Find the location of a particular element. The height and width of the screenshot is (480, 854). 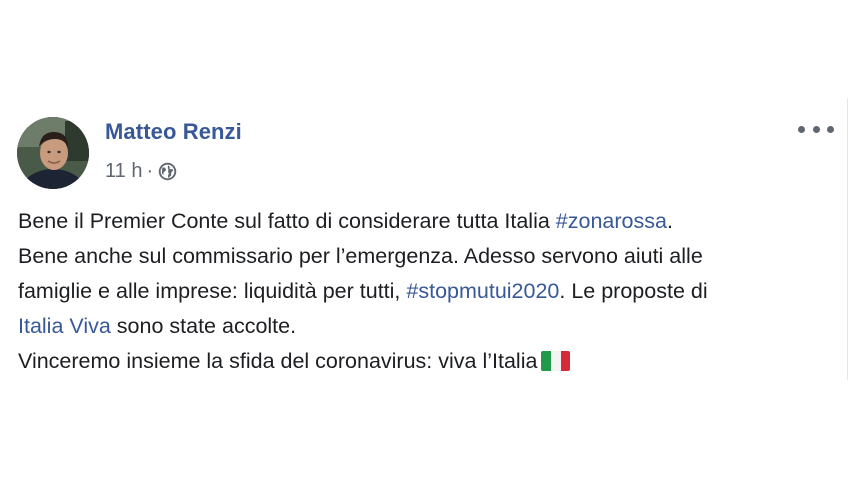

profile-photo is located at coordinates (53, 153).